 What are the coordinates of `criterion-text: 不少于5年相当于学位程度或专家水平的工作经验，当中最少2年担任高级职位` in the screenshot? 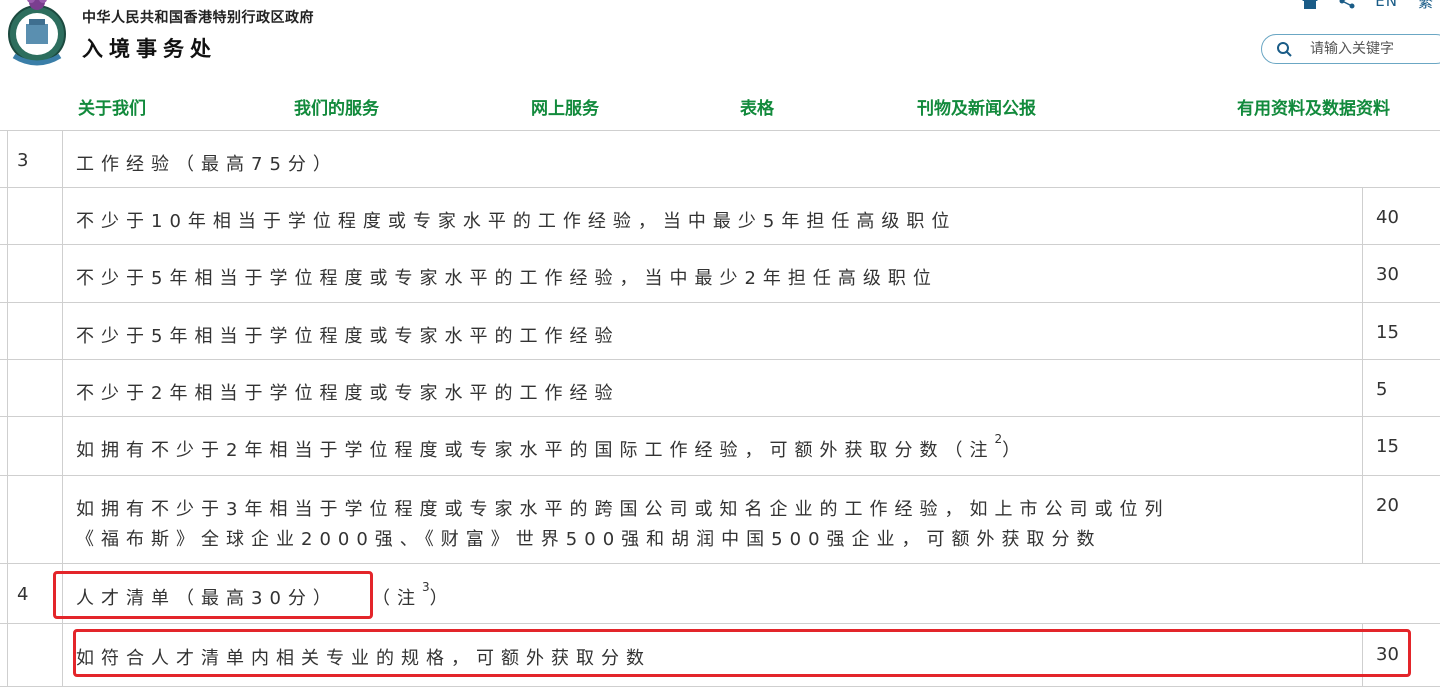 It's located at (507, 278).